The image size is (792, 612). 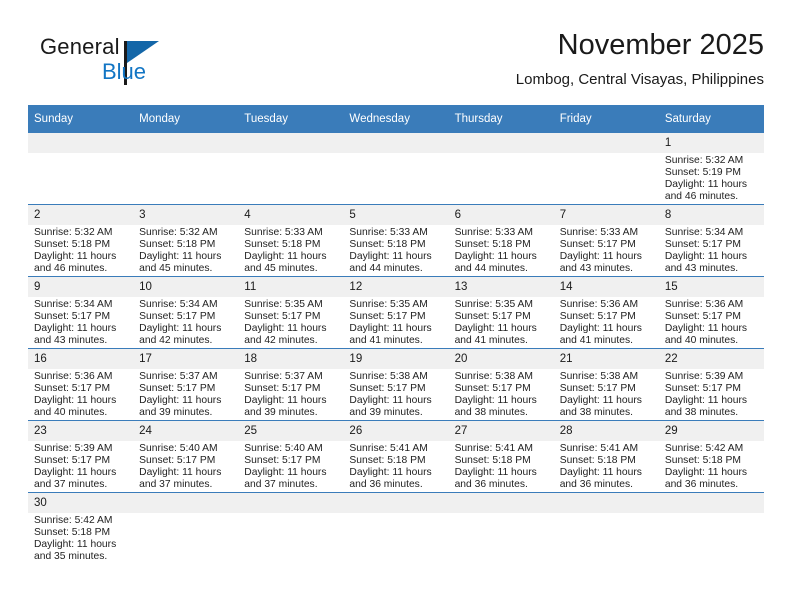 What do you see at coordinates (396, 431) in the screenshot?
I see `day-number: 26` at bounding box center [396, 431].